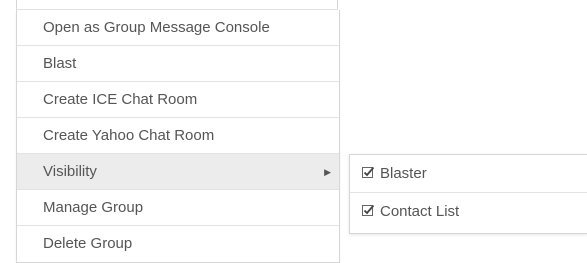 This screenshot has width=587, height=263. Describe the element at coordinates (468, 174) in the screenshot. I see `submenu-item-blaster: Blaster` at that location.